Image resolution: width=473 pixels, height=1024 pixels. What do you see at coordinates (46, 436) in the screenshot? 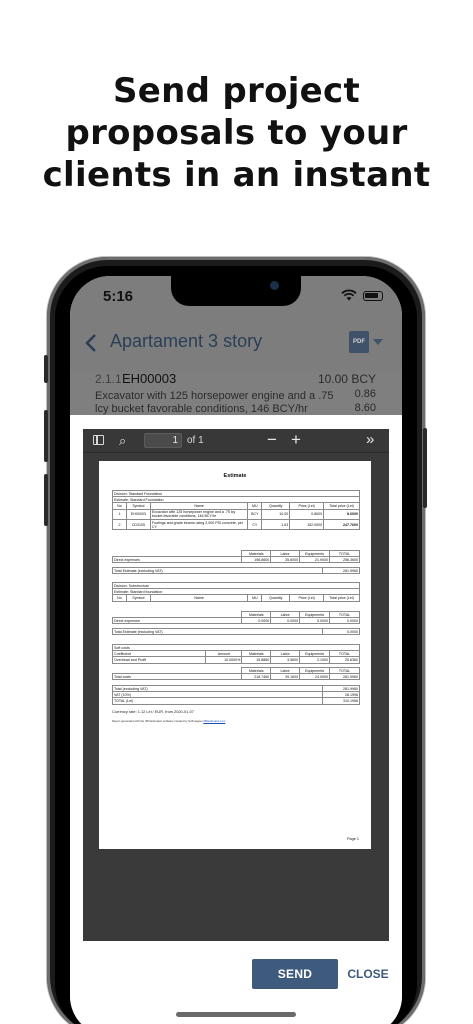
I see `phone-volume-up-button` at bounding box center [46, 436].